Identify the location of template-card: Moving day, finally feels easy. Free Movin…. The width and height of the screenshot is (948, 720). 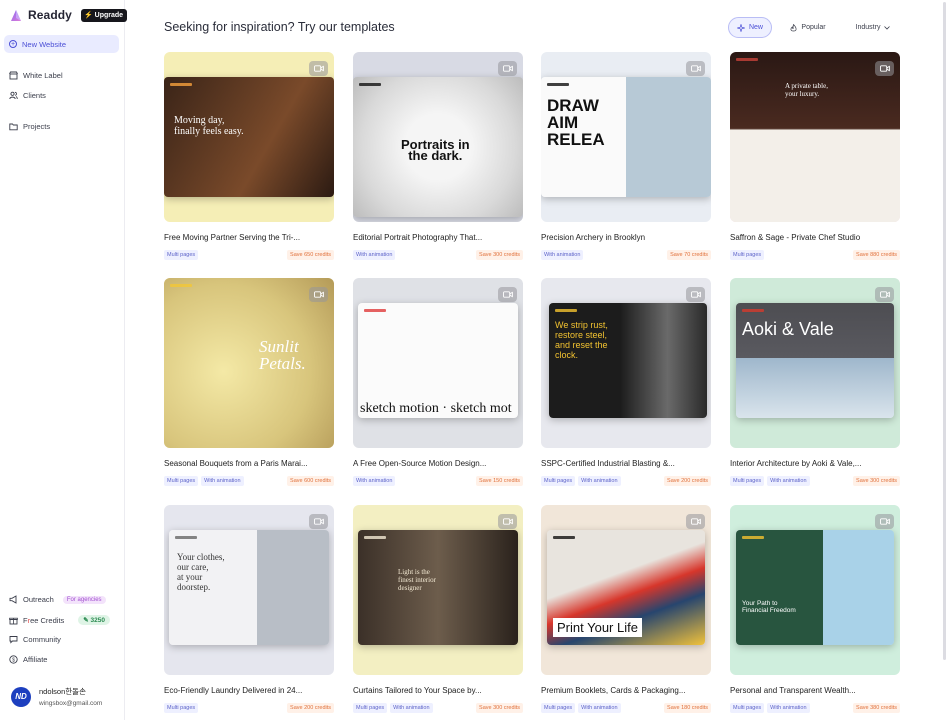
(249, 156).